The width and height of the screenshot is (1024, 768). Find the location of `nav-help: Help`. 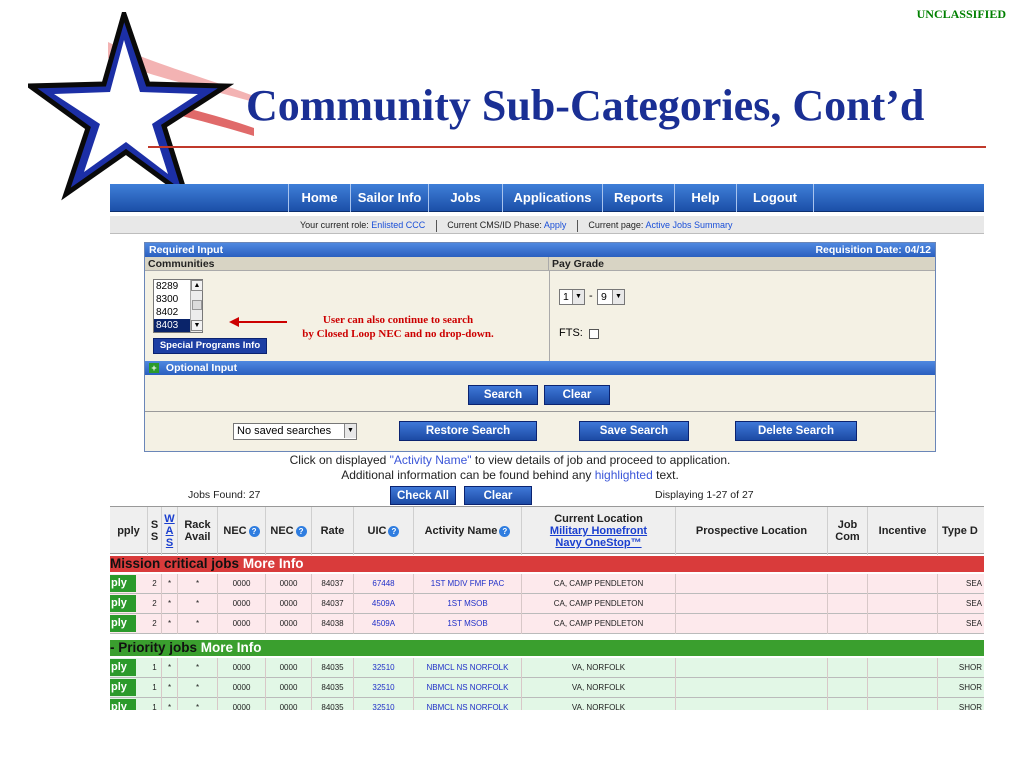

nav-help: Help is located at coordinates (705, 198).